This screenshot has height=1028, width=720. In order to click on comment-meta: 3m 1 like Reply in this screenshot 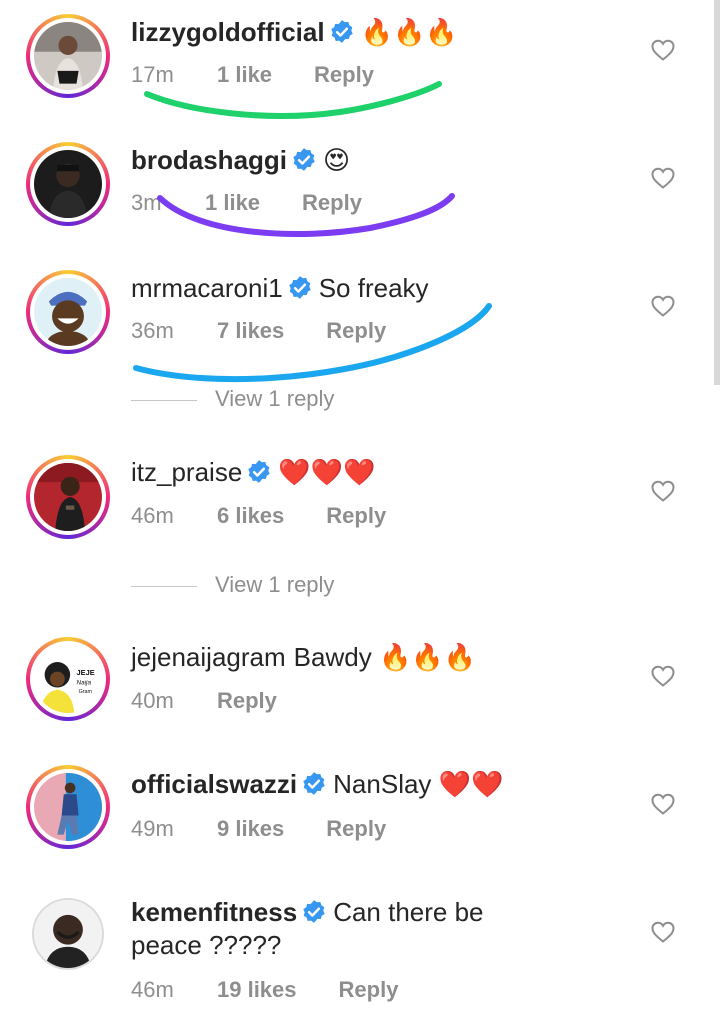, I will do `click(246, 203)`.